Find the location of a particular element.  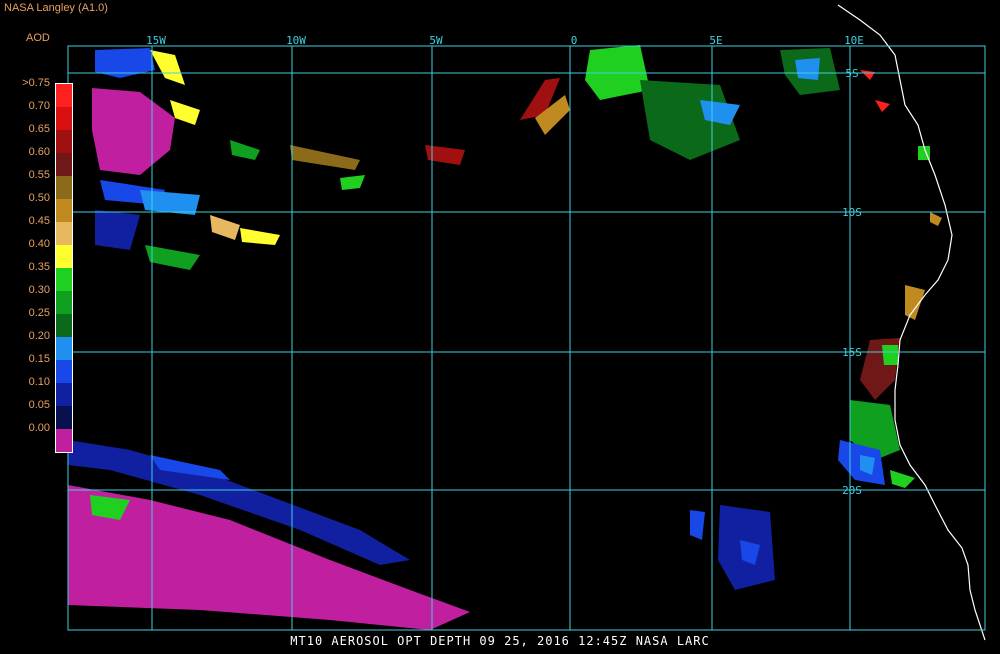

legend-value-label: 0.10 is located at coordinates (39, 382).